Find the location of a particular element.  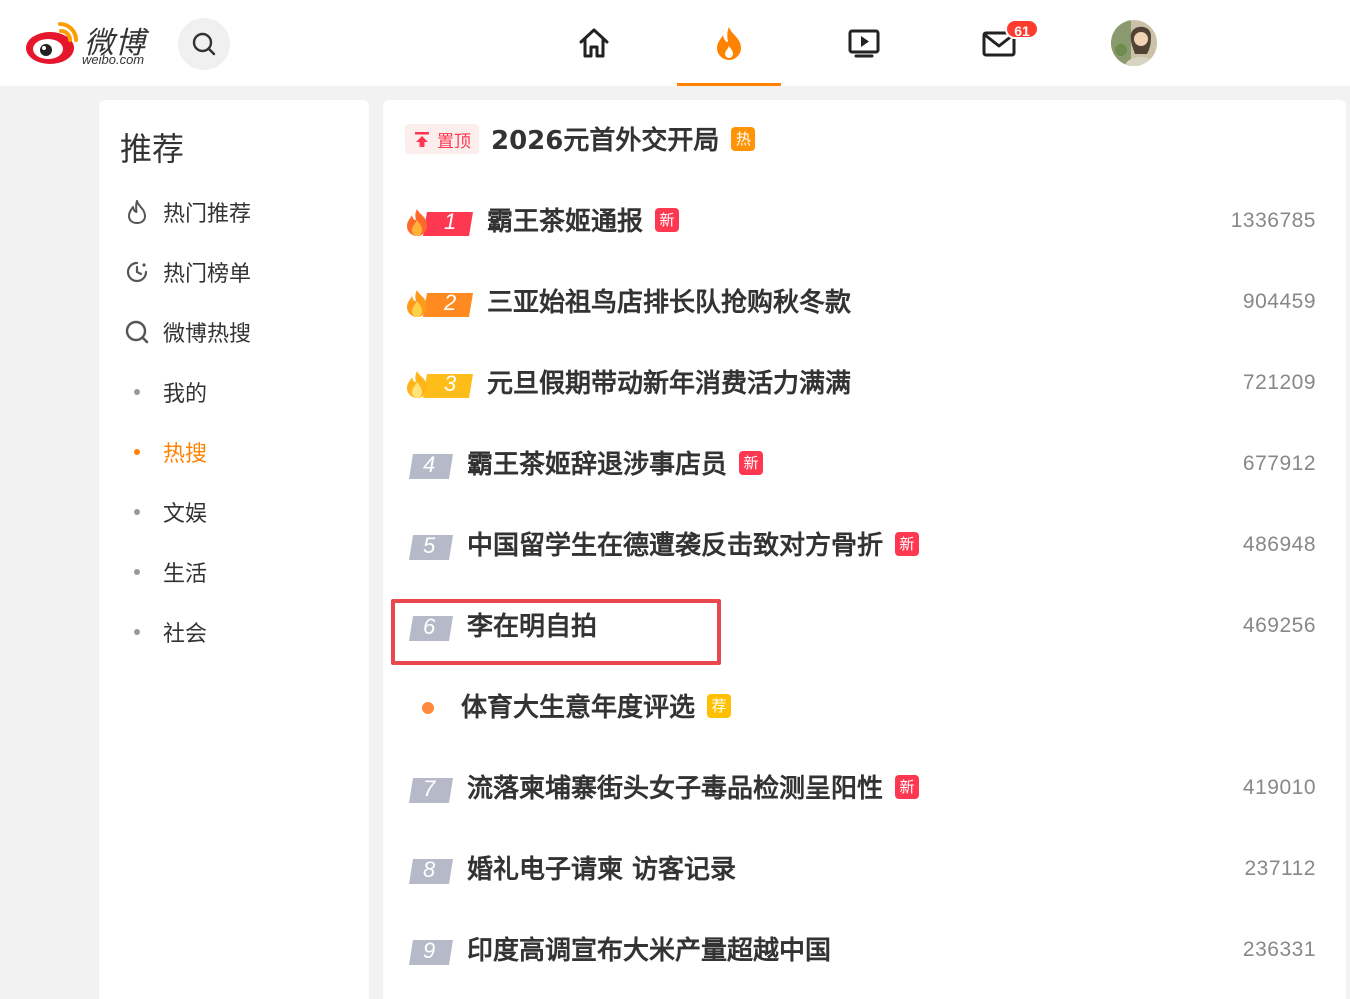

rank-number: 3 is located at coordinates (450, 383).